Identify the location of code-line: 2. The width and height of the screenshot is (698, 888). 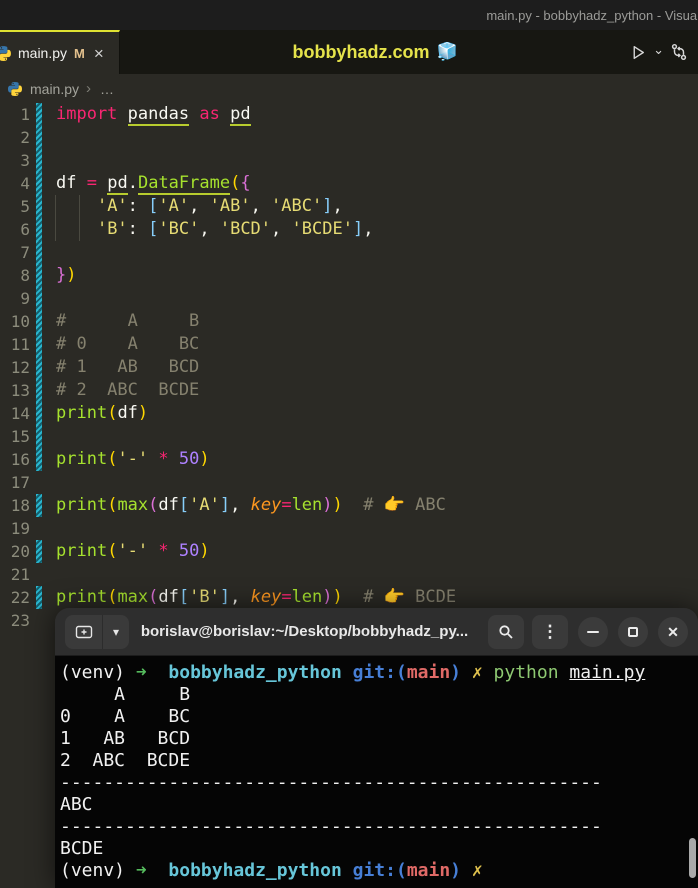
(349, 137).